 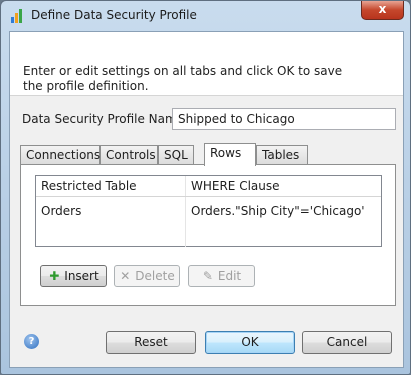 What do you see at coordinates (125, 276) in the screenshot?
I see `delete-x-icon: ✕` at bounding box center [125, 276].